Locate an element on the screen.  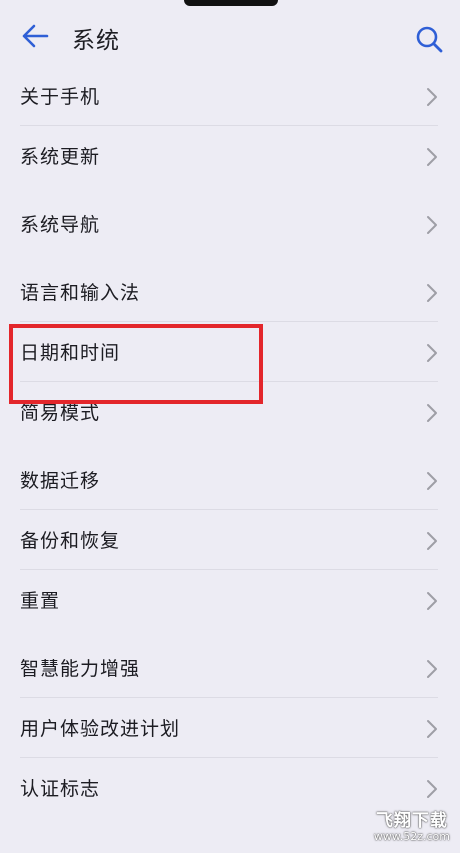
menu-item-backup-restore: 备份和恢复 is located at coordinates (230, 540).